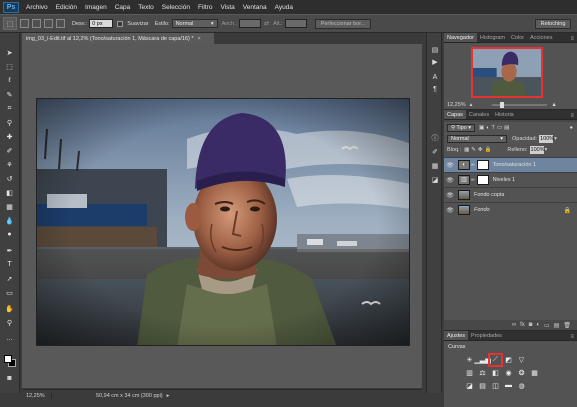  What do you see at coordinates (48, 23) in the screenshot?
I see `subtract-selection-icon` at bounding box center [48, 23].